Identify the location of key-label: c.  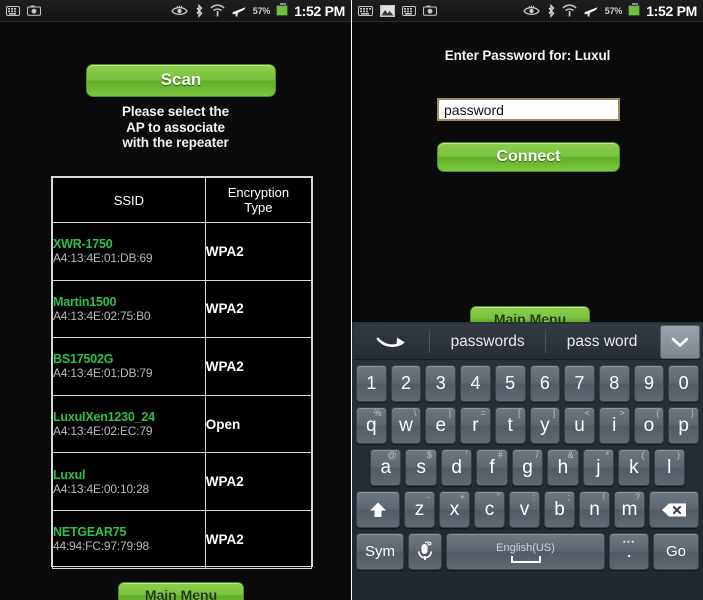
(489, 509).